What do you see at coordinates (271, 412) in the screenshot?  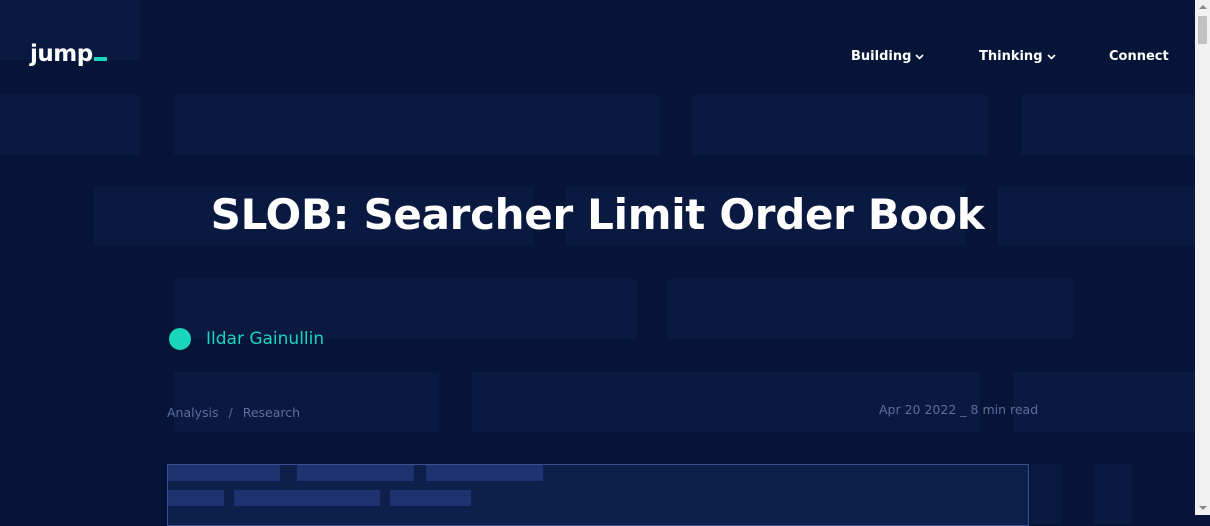 I see `category-link-research: Research` at bounding box center [271, 412].